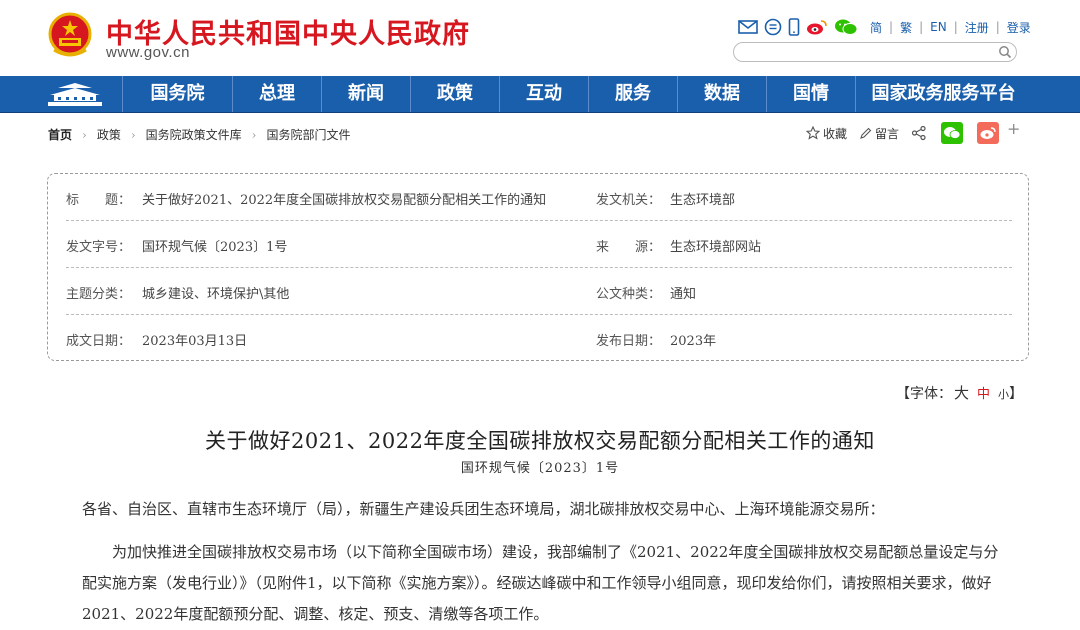 This screenshot has height=630, width=1080. What do you see at coordinates (919, 133) in the screenshot?
I see `share-icon` at bounding box center [919, 133].